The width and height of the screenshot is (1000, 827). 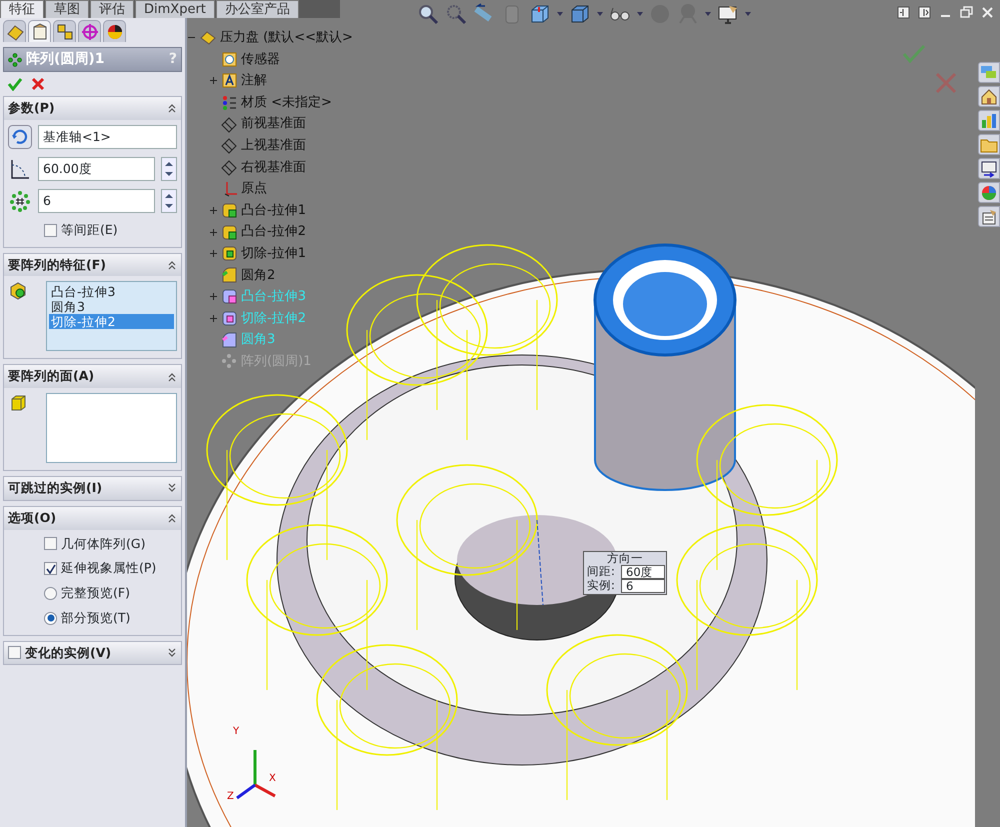 I want to click on radio-dot-icon, so click(x=50, y=618).